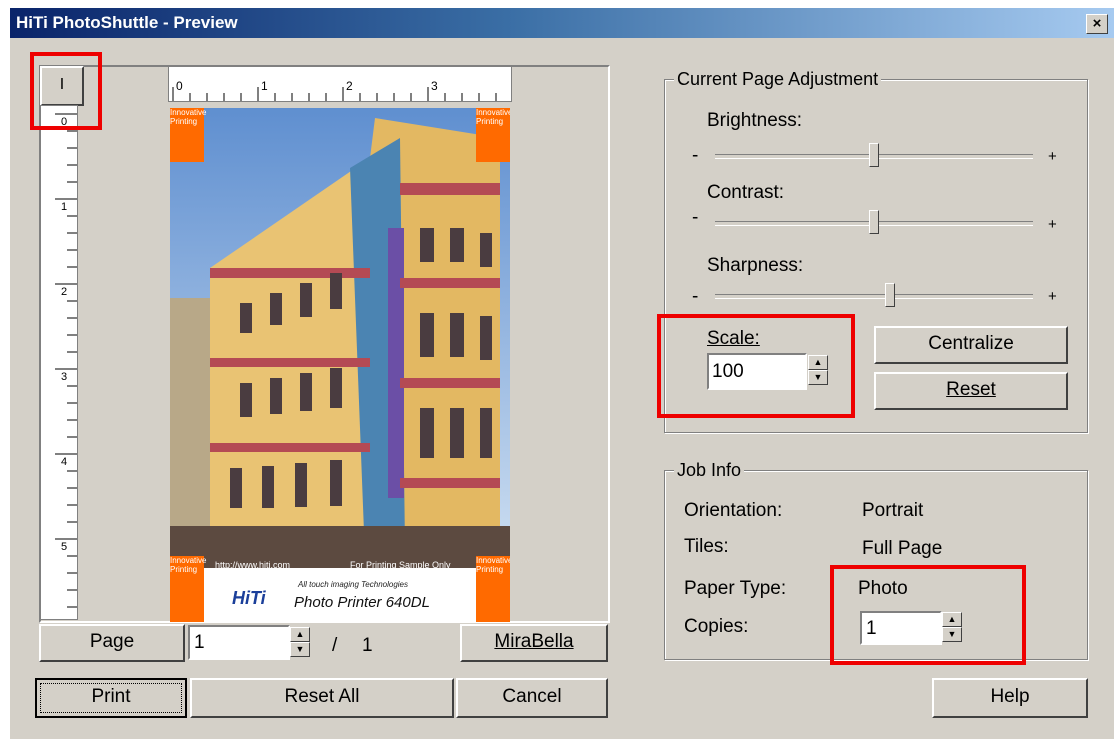  I want to click on page-label: Page, so click(112, 641).